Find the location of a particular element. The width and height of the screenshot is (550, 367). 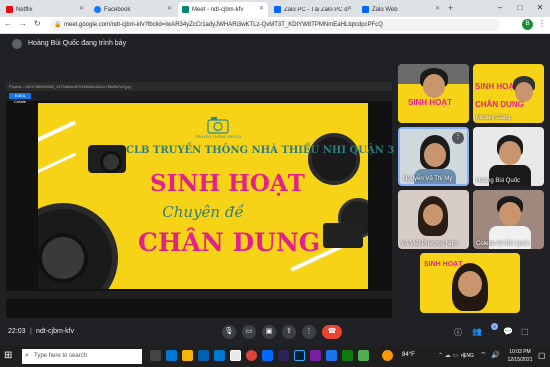

participant-tile-self: SINH HOẠT is located at coordinates (470, 283).